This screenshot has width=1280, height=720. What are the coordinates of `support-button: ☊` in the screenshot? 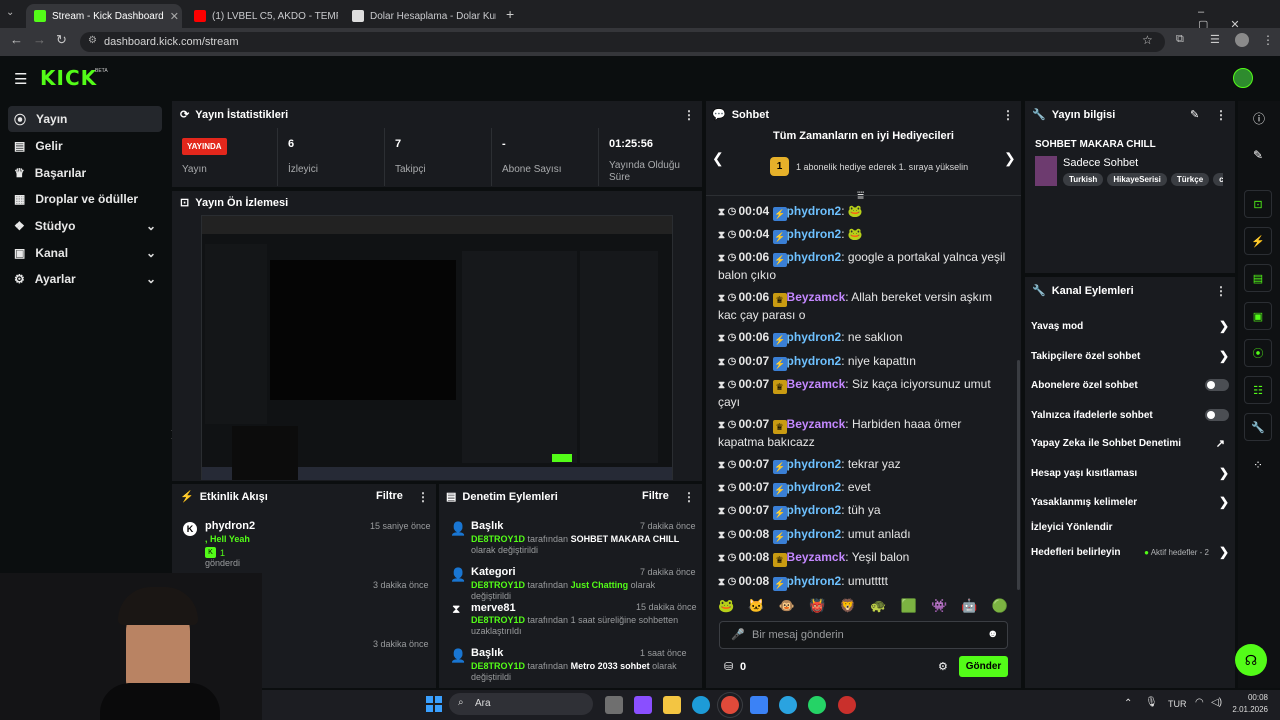 It's located at (1251, 660).